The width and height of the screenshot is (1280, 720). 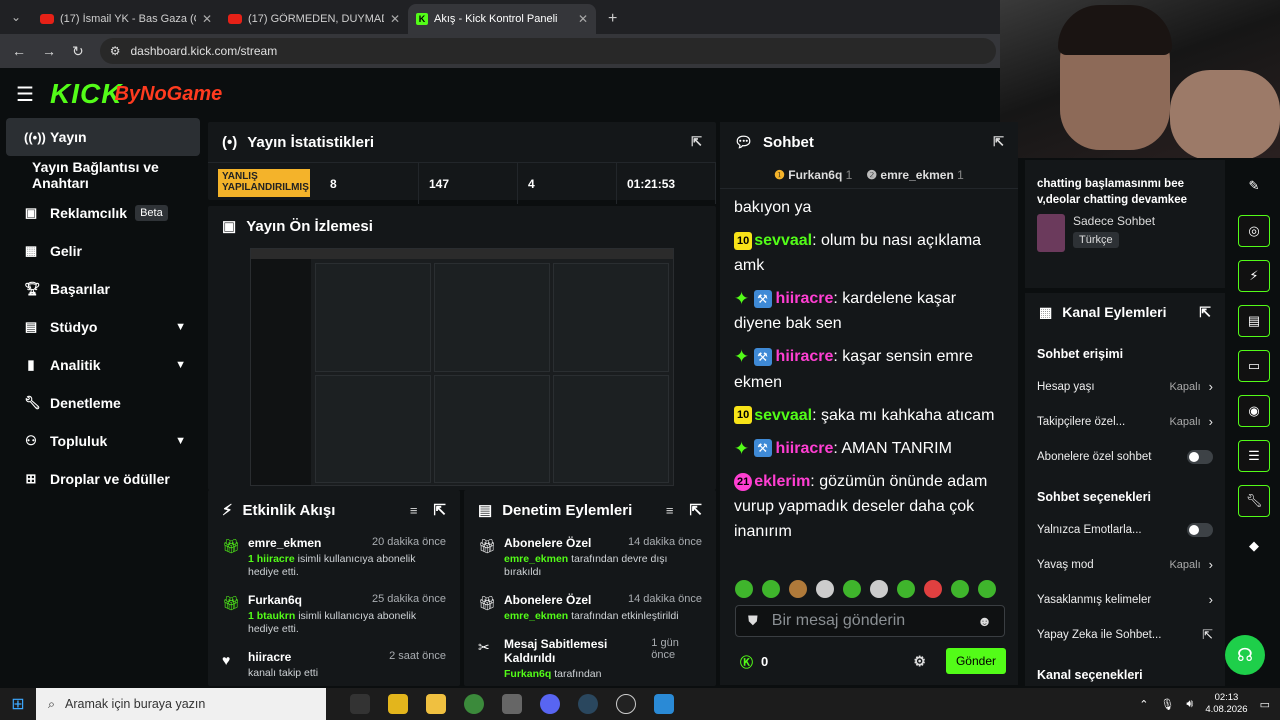 What do you see at coordinates (1200, 456) in the screenshot?
I see `subscribers-only-toggle` at bounding box center [1200, 456].